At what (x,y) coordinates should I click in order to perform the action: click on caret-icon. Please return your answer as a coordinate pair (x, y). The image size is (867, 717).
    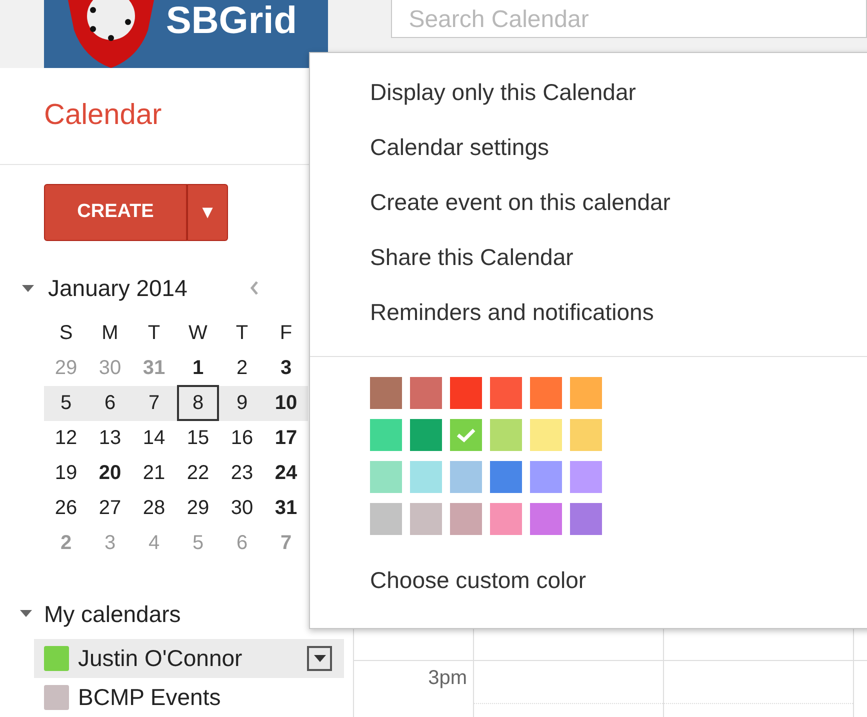
    Looking at the image, I should click on (320, 658).